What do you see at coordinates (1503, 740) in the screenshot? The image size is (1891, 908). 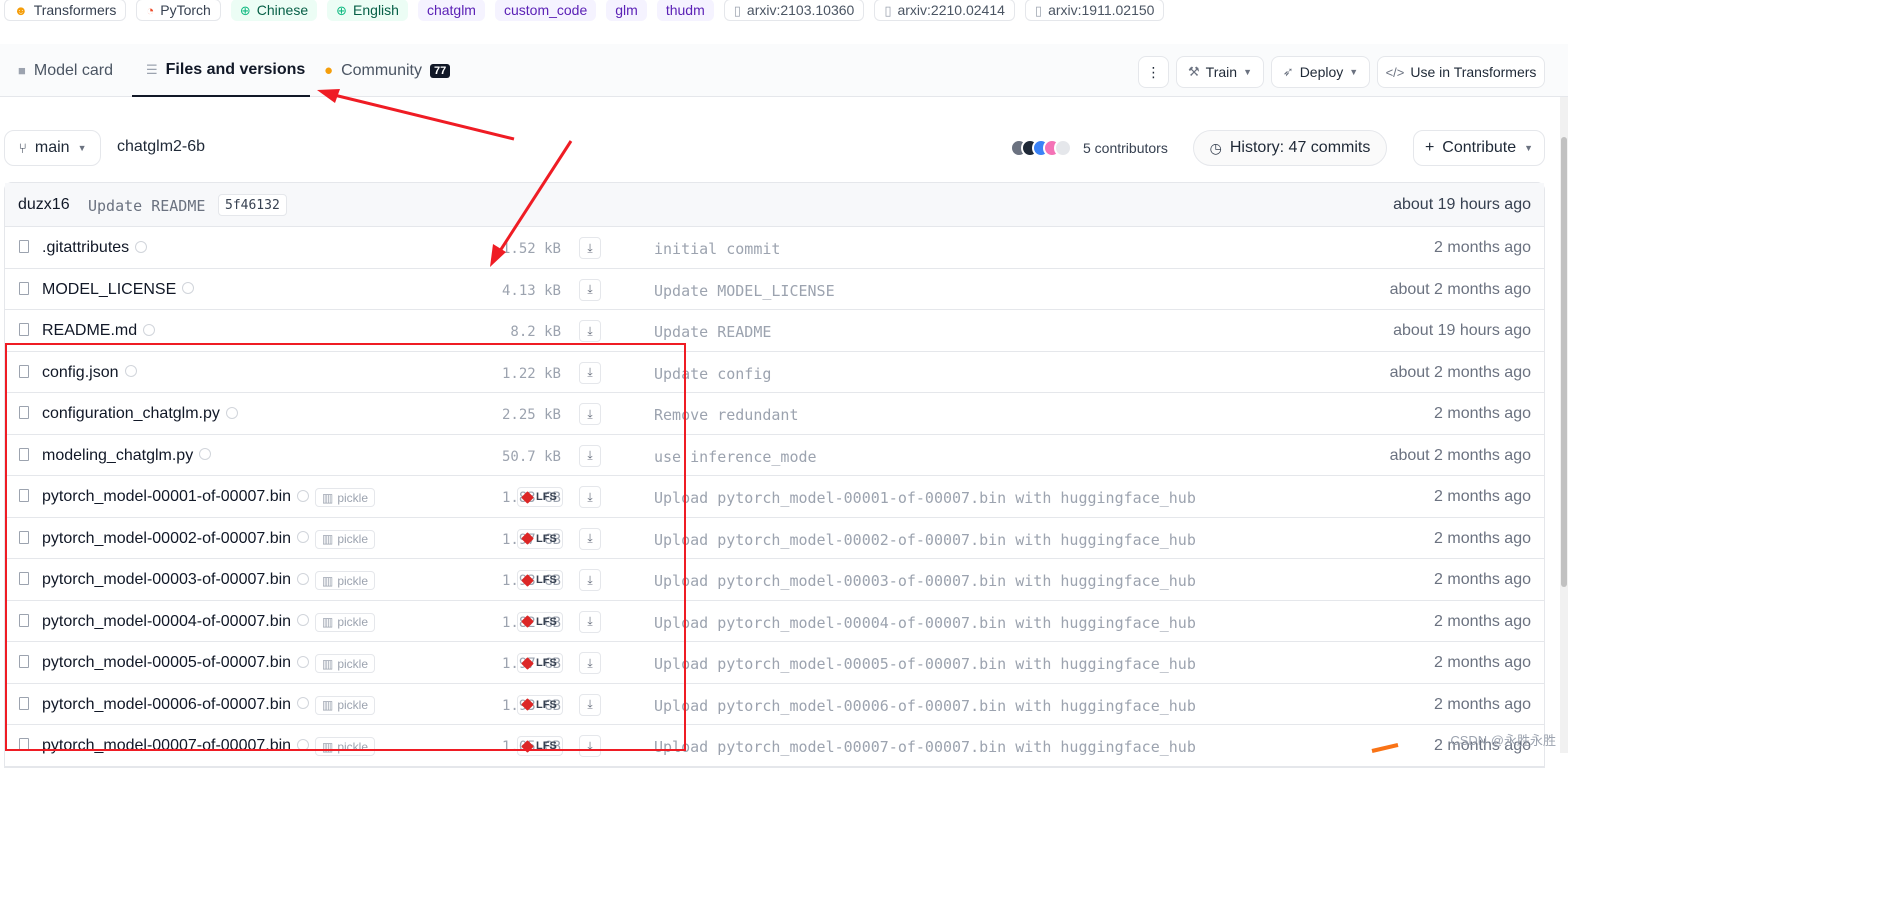 I see `watermark: CSDN @永胜永胜` at bounding box center [1503, 740].